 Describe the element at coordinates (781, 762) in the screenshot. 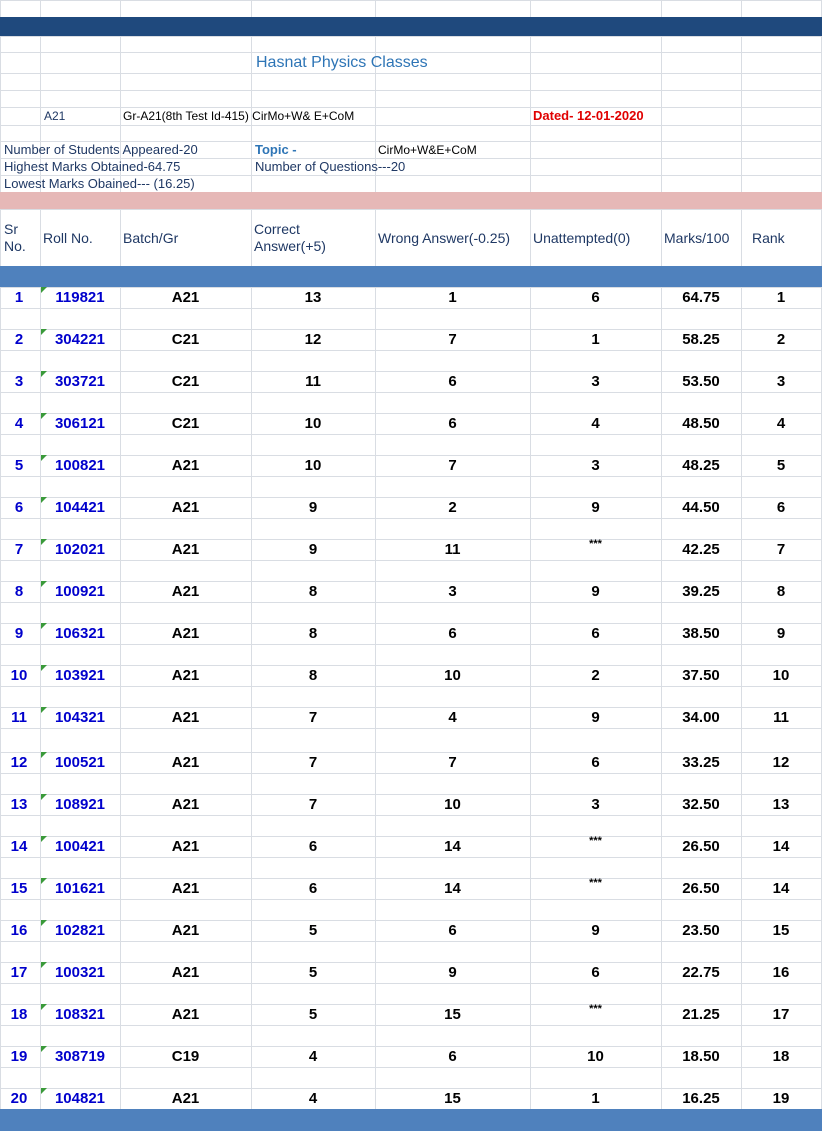

I see `cell-rank: 12` at that location.